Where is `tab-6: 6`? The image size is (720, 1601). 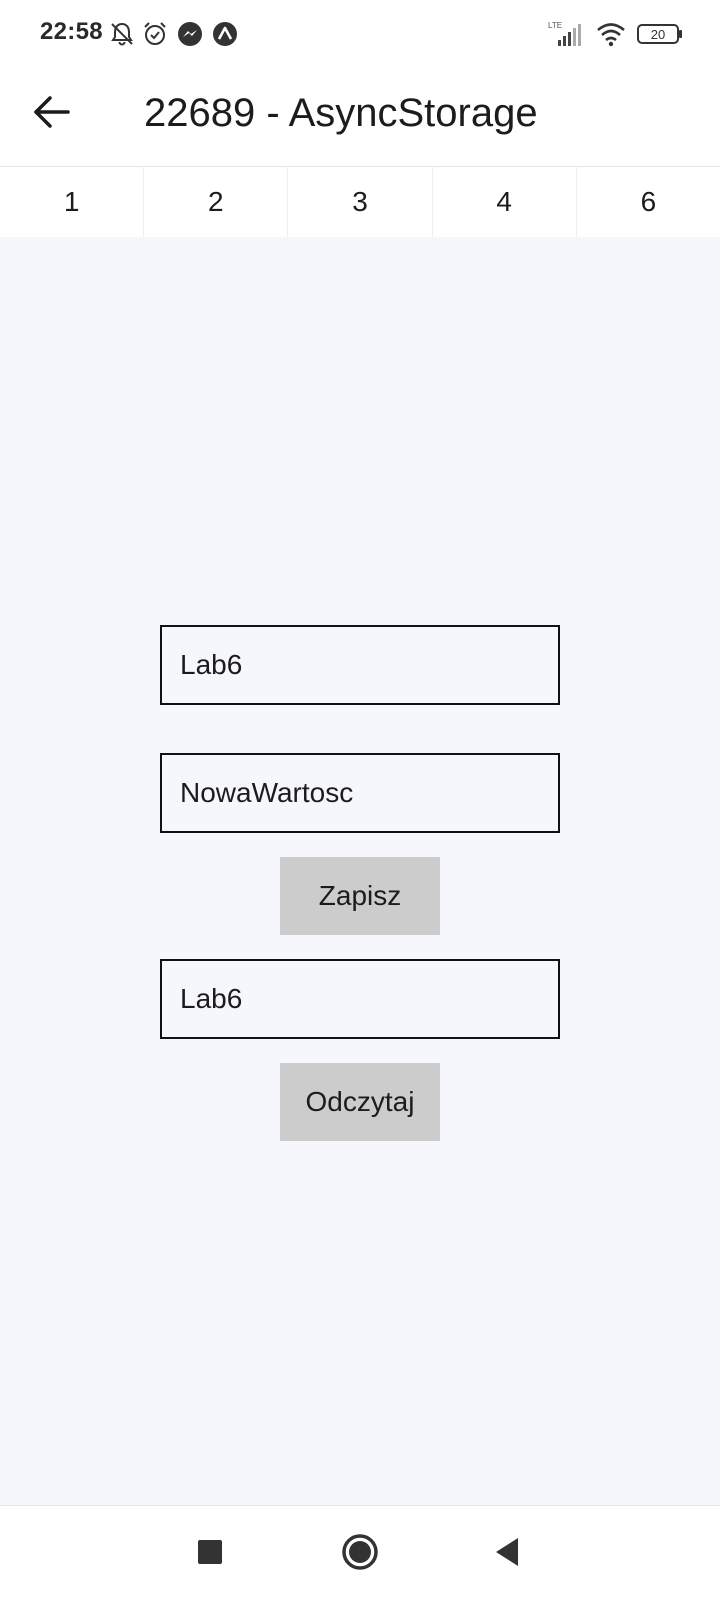 tab-6: 6 is located at coordinates (648, 202).